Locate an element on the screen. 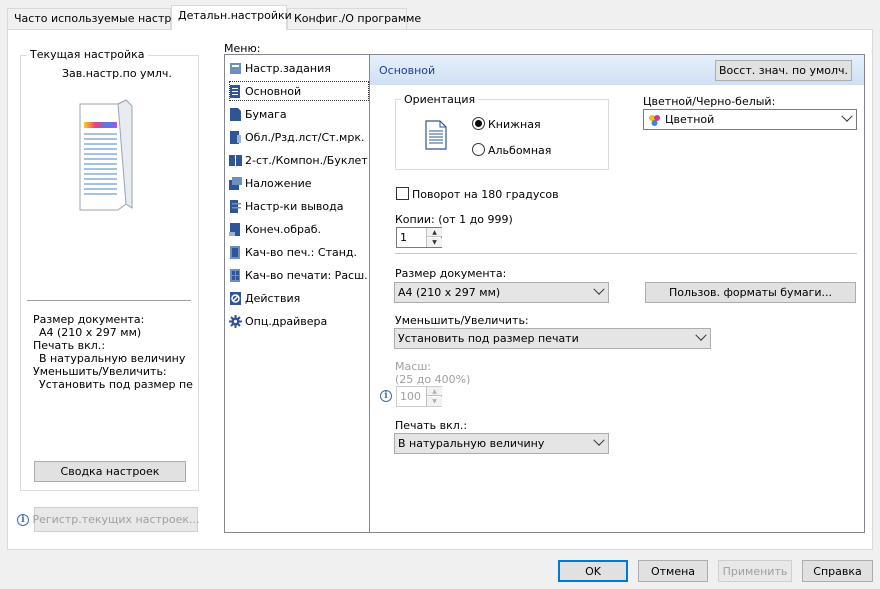 The height and width of the screenshot is (589, 880). print-on-label: Печать вкл.: is located at coordinates (69, 345).